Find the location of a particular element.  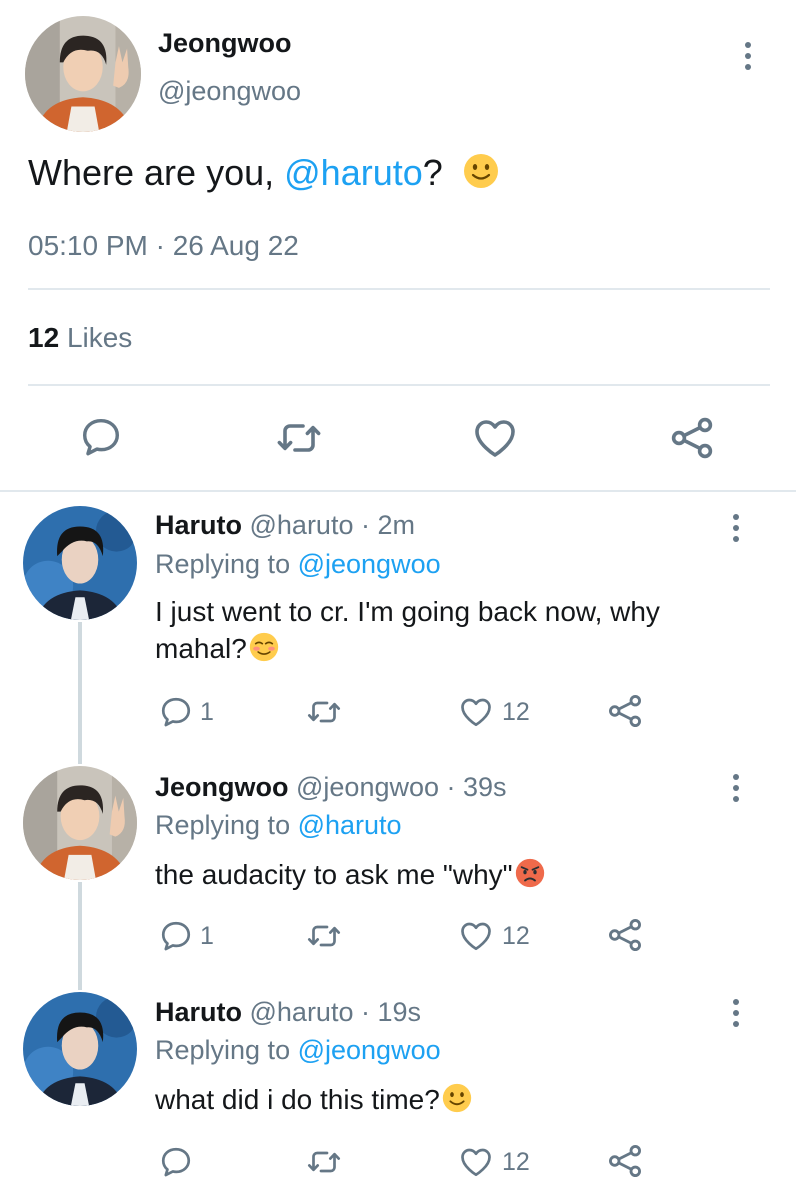

reply-header: Jeongwoo @jeongwoo · 39s is located at coordinates (331, 787).